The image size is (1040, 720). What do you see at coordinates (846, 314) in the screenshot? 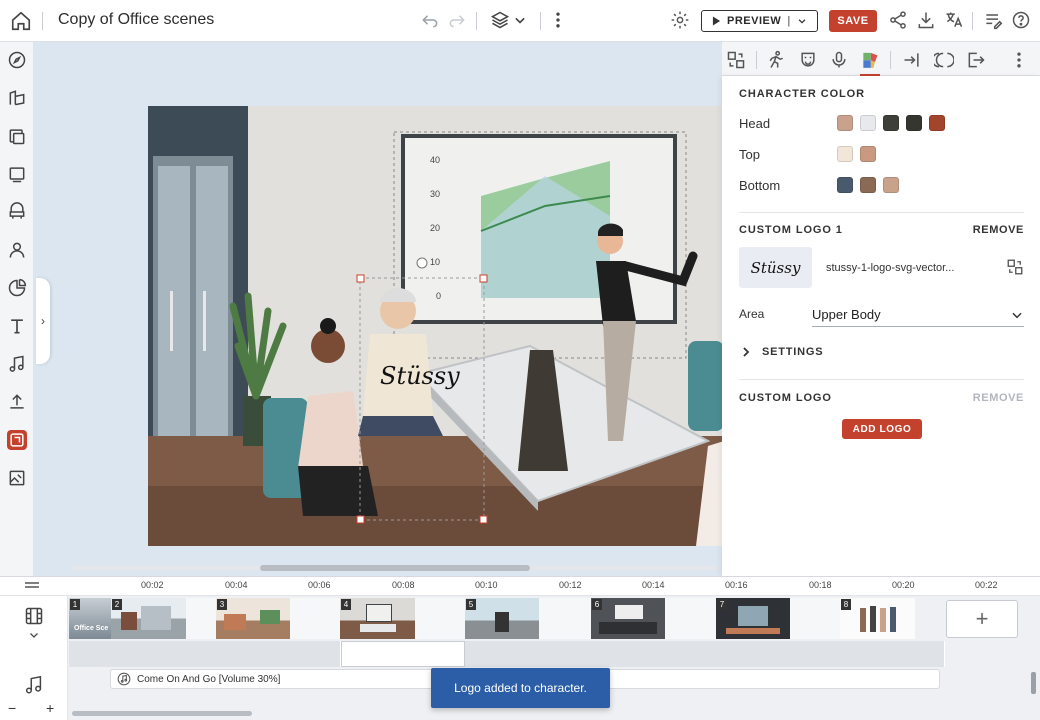
I see `area-select-value: Upper Body` at bounding box center [846, 314].